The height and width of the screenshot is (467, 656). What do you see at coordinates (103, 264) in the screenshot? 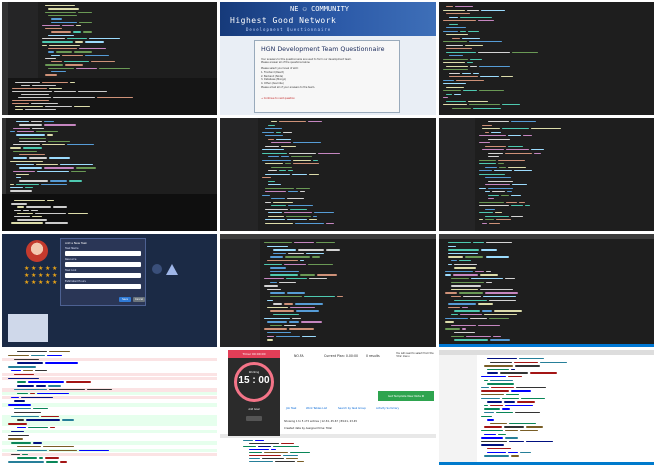
I see `resource-input` at bounding box center [103, 264].